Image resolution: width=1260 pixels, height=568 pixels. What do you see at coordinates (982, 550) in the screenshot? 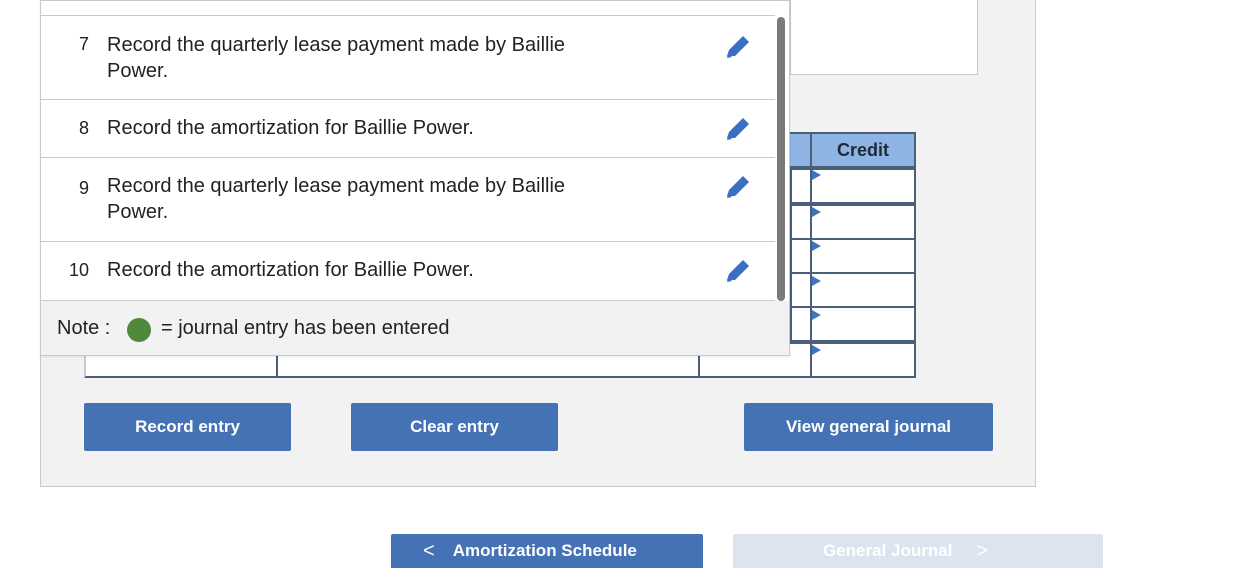
I see `chevron-right-icon: >` at bounding box center [982, 550].